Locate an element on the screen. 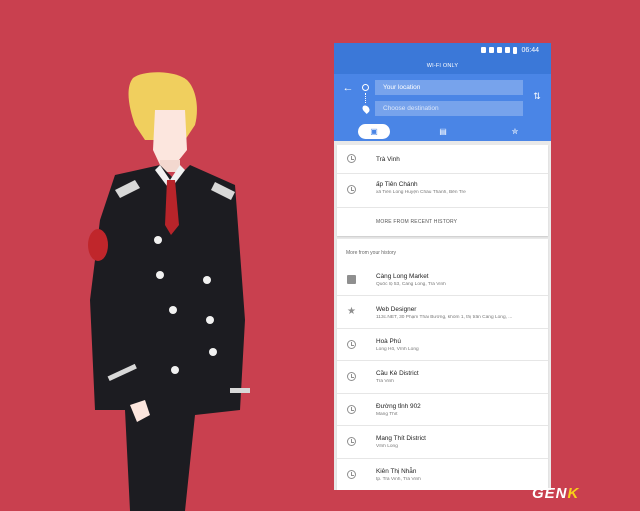 The width and height of the screenshot is (640, 511). history-item-subtitle: Quốc lộ 53, Càng Long, Trà Vinh is located at coordinates (411, 284).